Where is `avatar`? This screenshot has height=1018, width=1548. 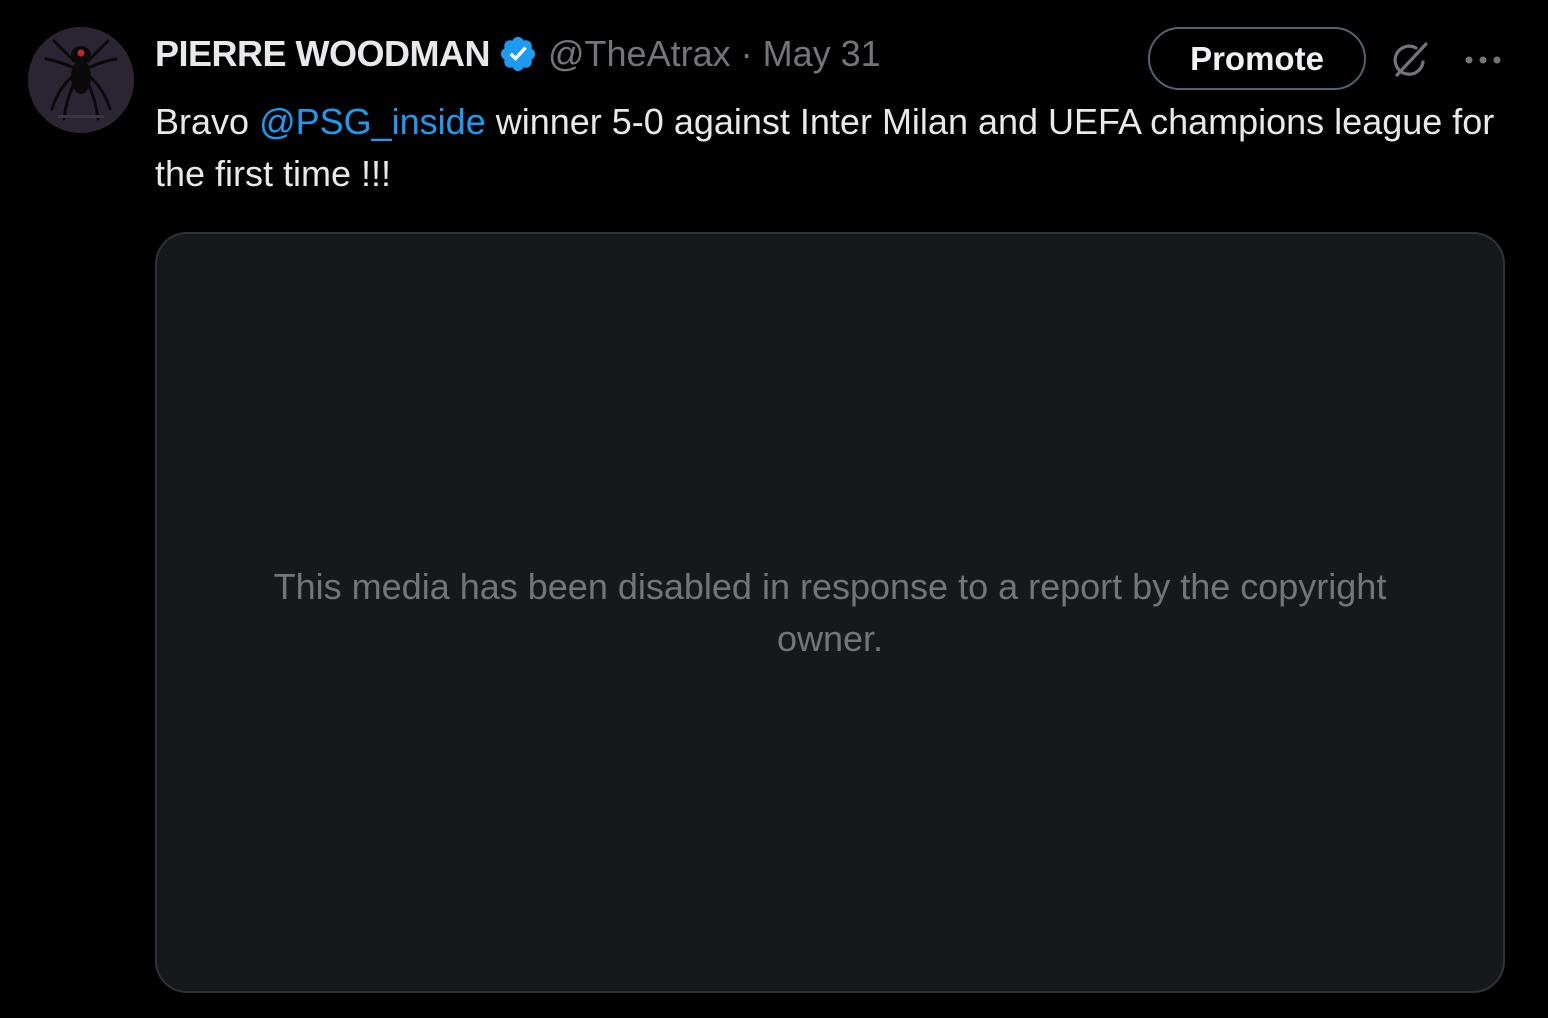
avatar is located at coordinates (81, 80).